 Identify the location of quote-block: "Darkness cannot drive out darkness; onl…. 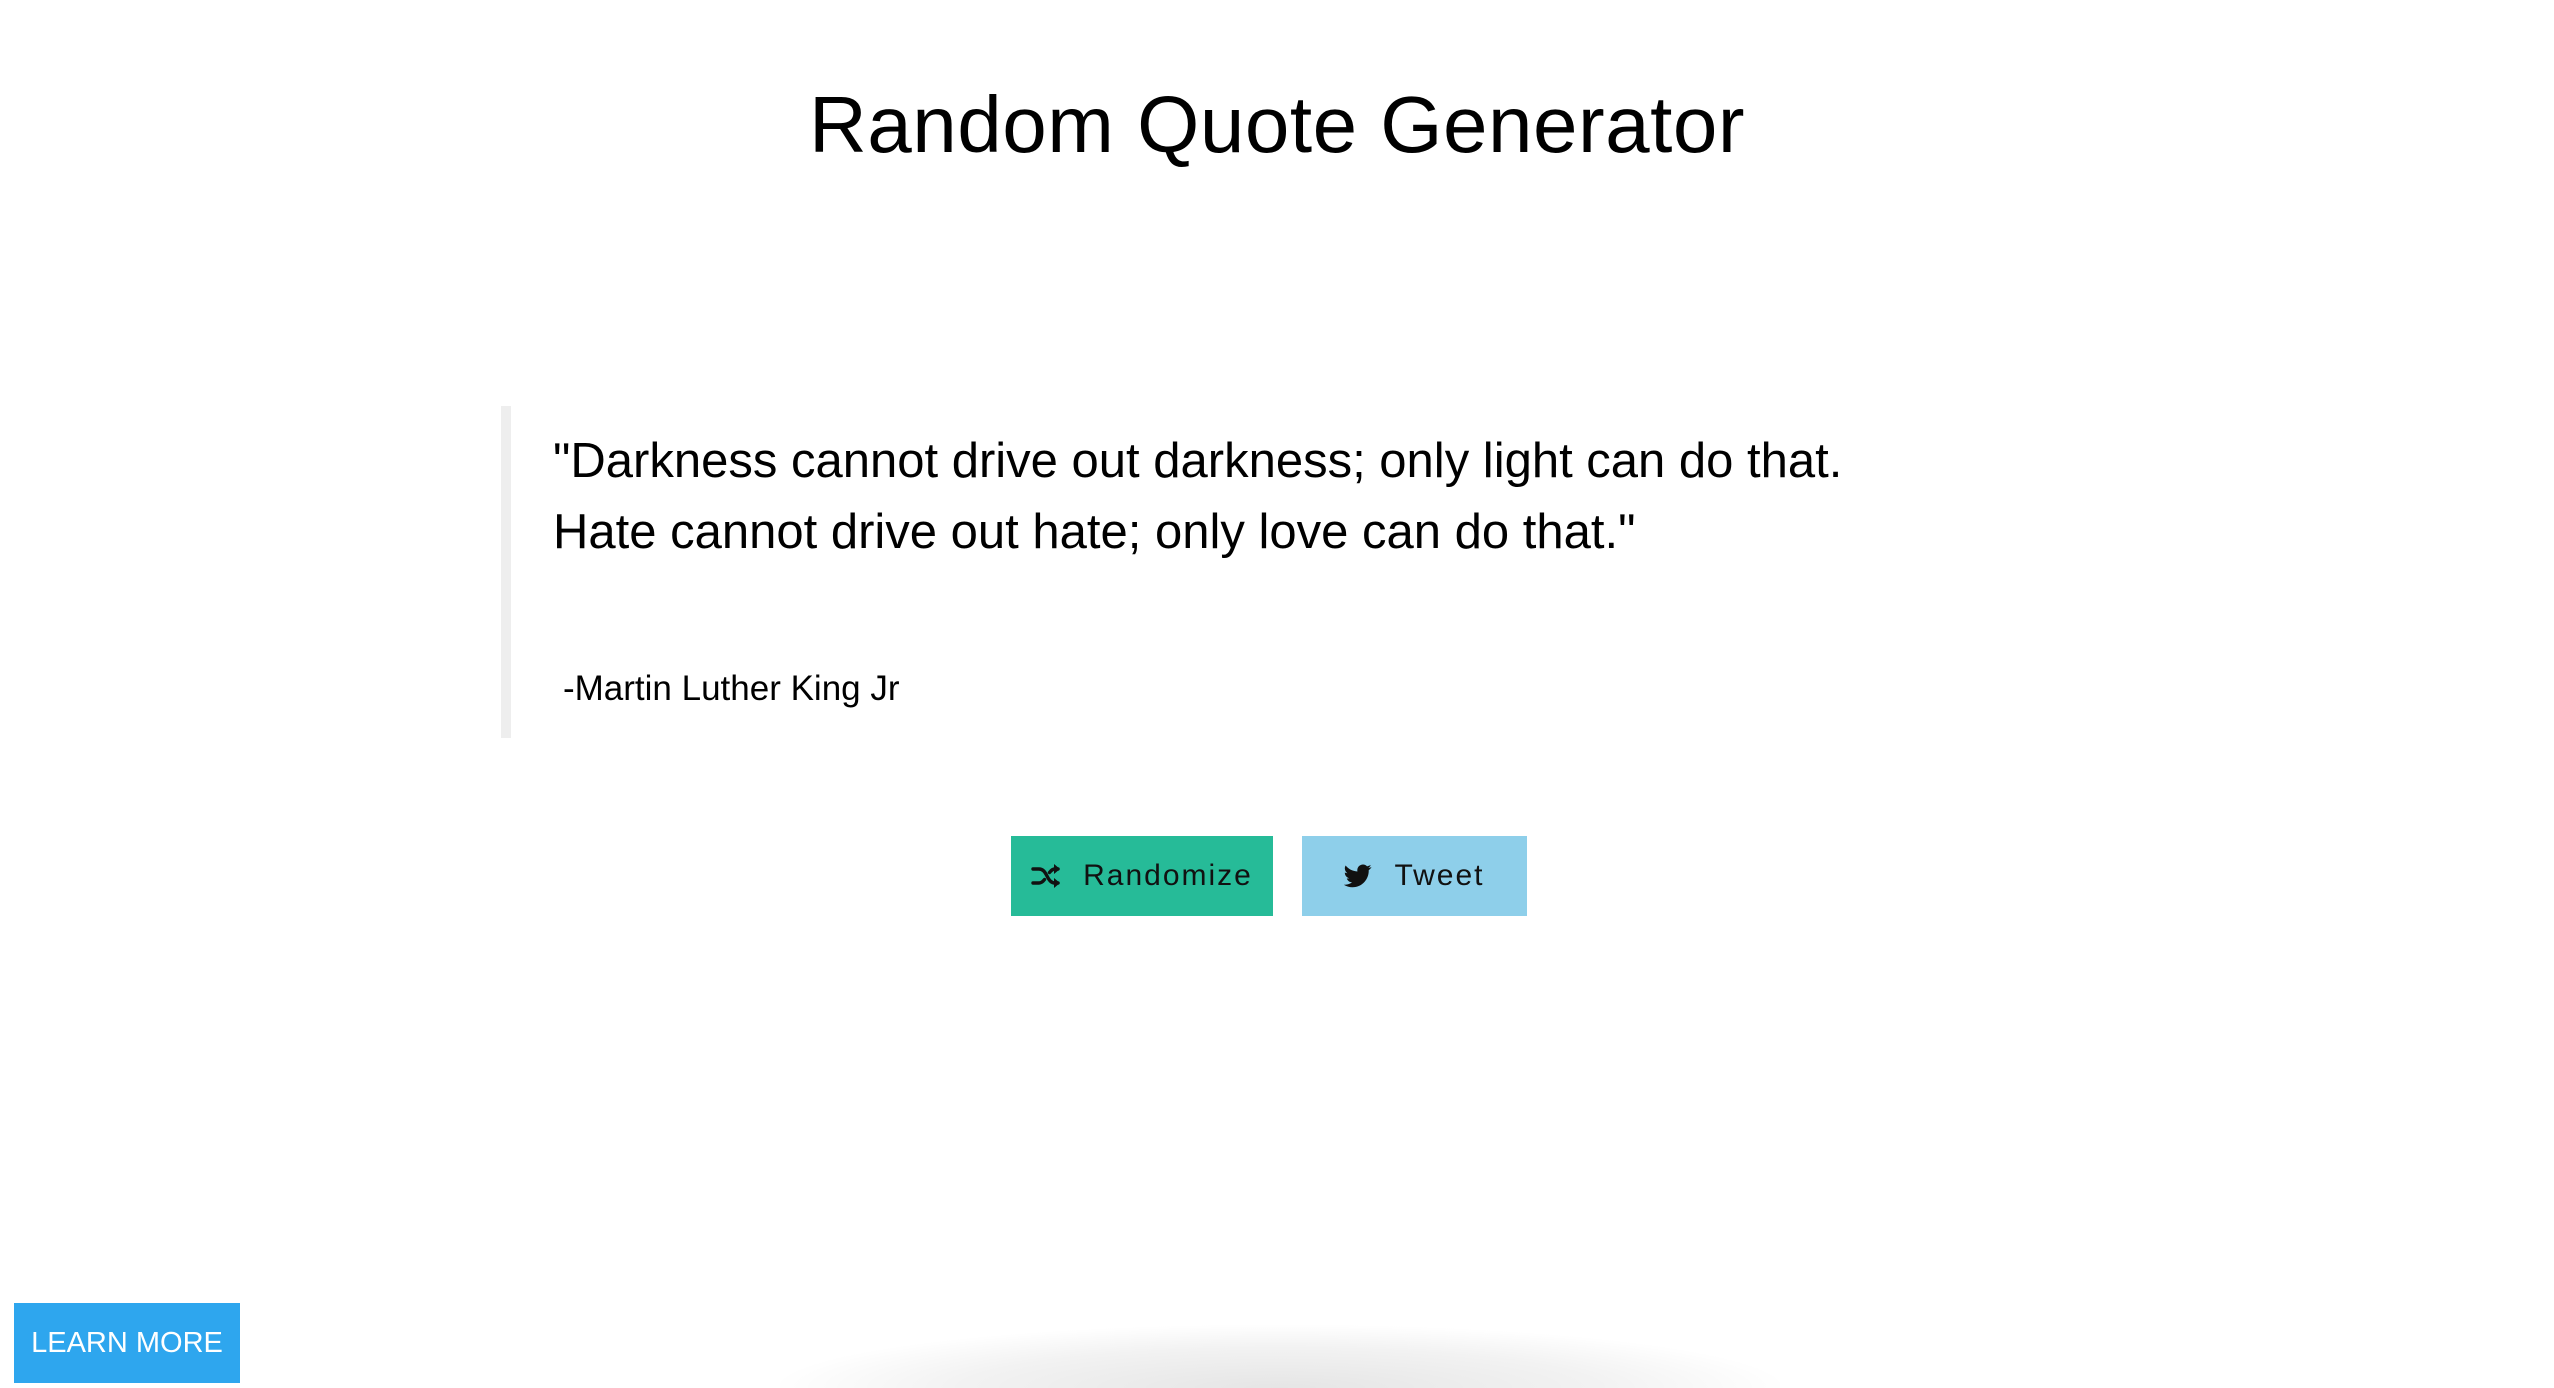
(1251, 572).